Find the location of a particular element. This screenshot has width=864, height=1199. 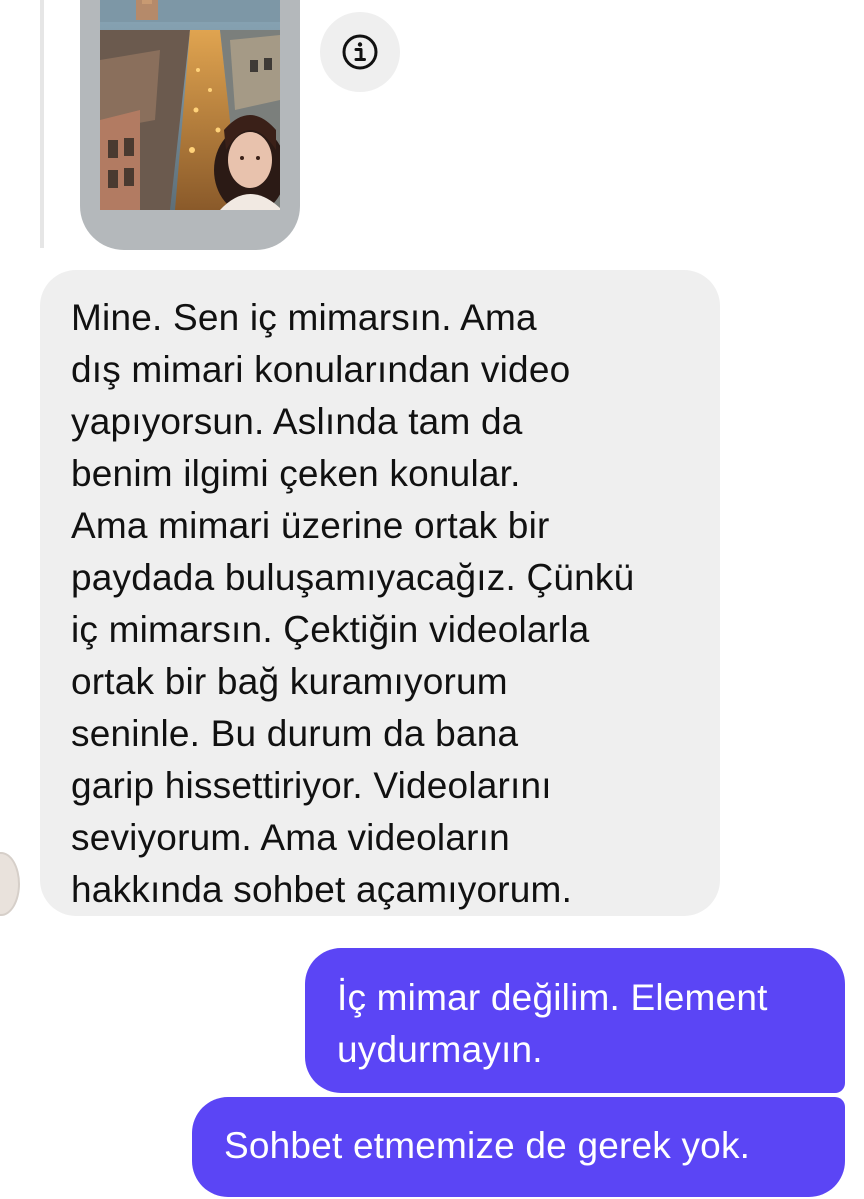

info-icon is located at coordinates (360, 52).